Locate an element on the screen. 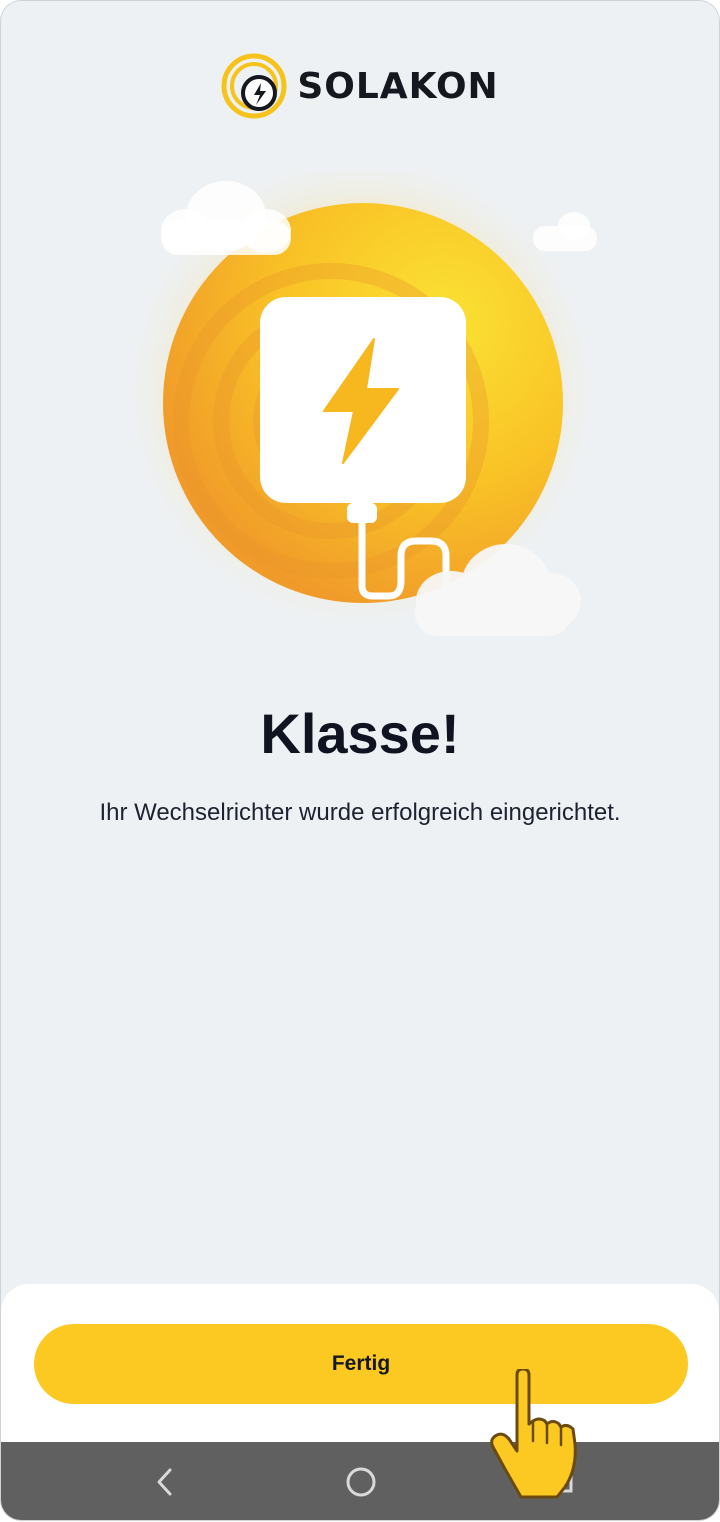 This screenshot has height=1522, width=720. system-navigation-bar is located at coordinates (360, 1481).